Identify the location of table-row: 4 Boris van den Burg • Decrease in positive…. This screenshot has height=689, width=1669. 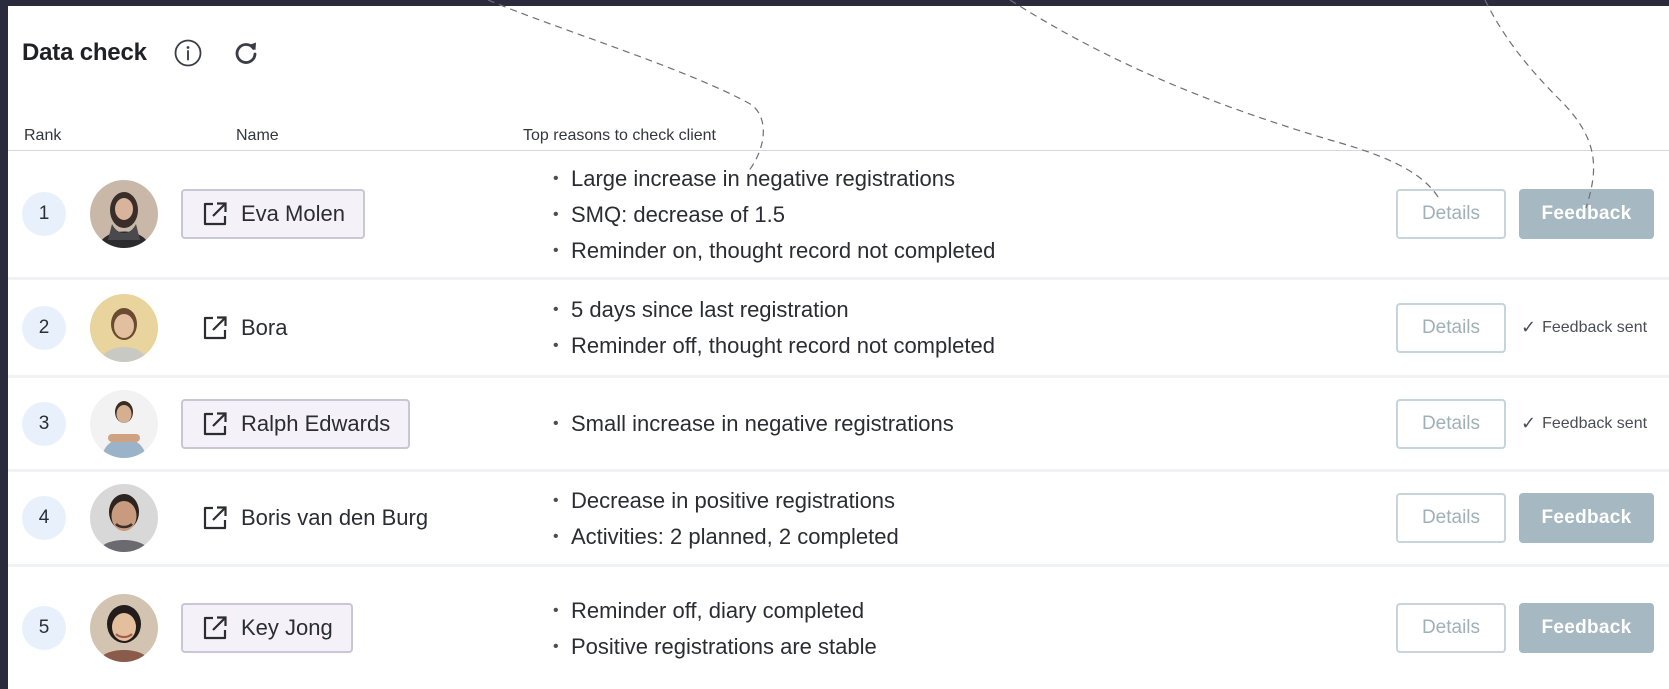
(838, 518).